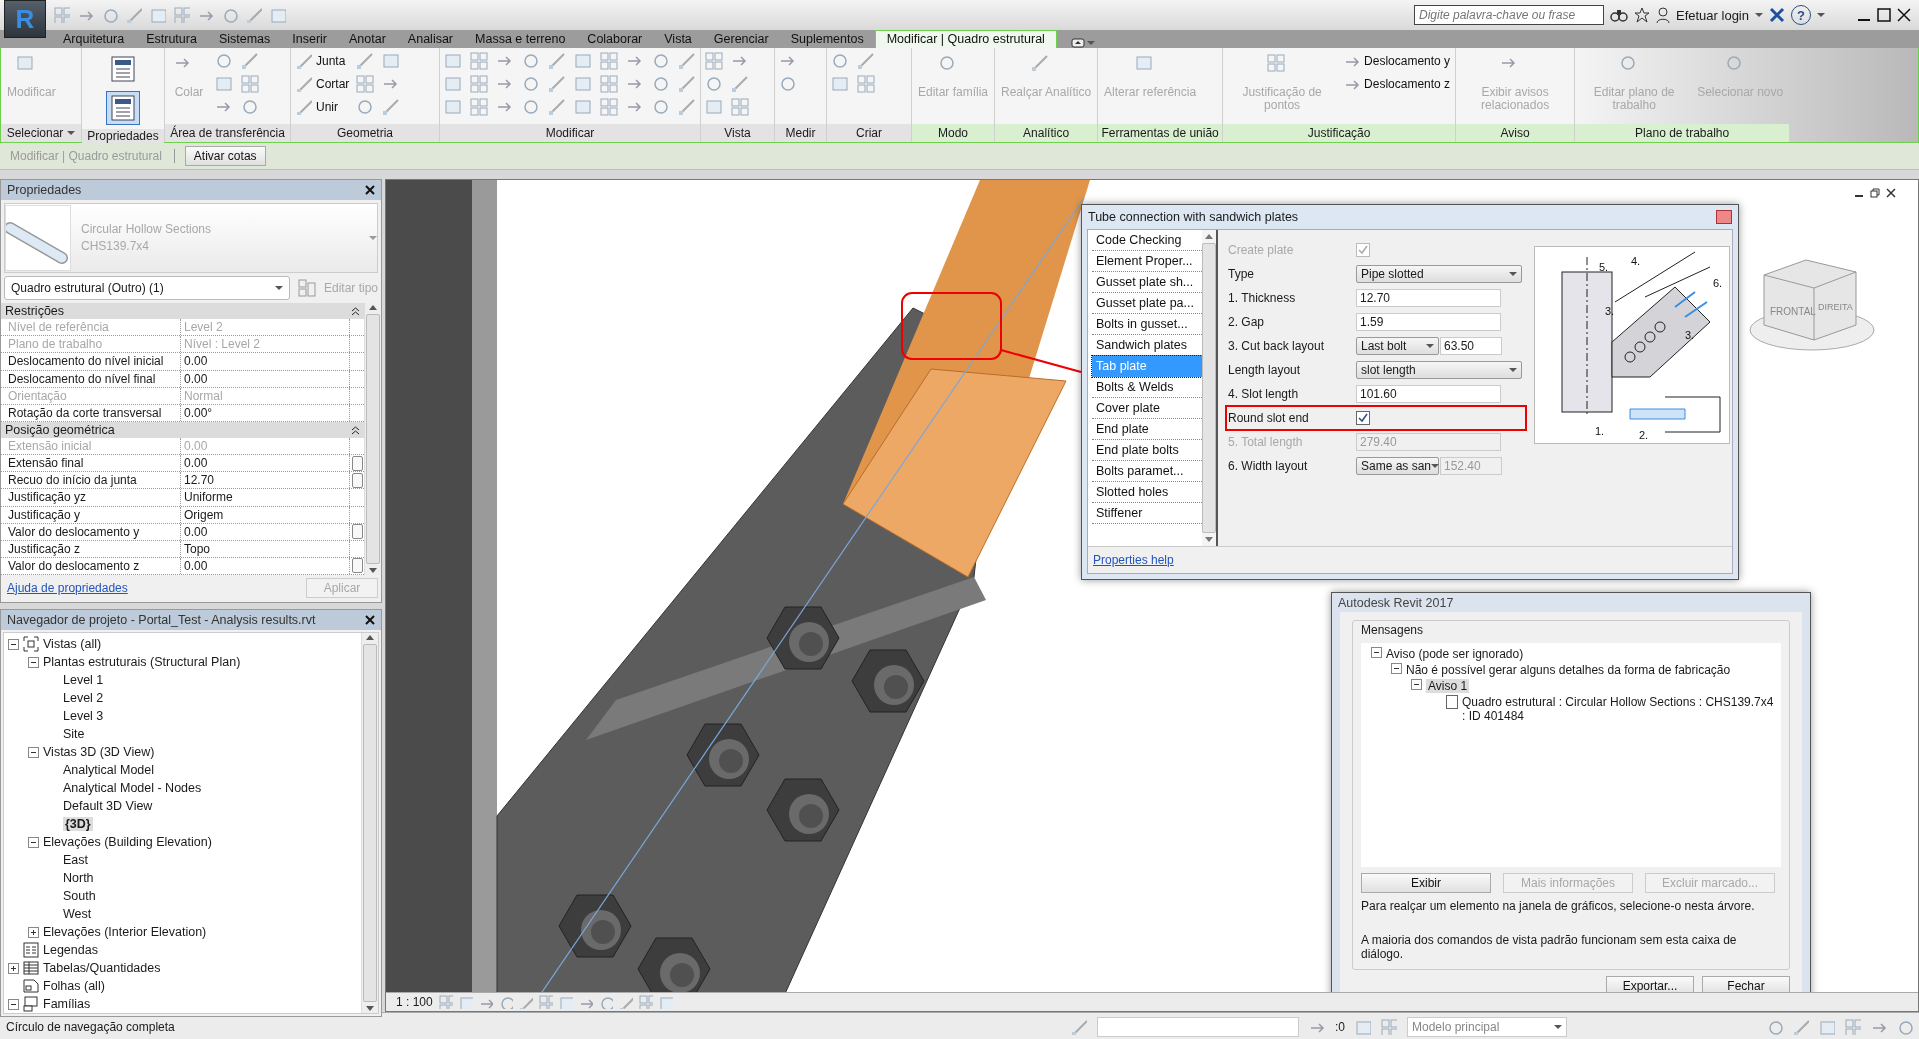 The image size is (1919, 1039). I want to click on panel-toggle-icon, so click(1077, 43).